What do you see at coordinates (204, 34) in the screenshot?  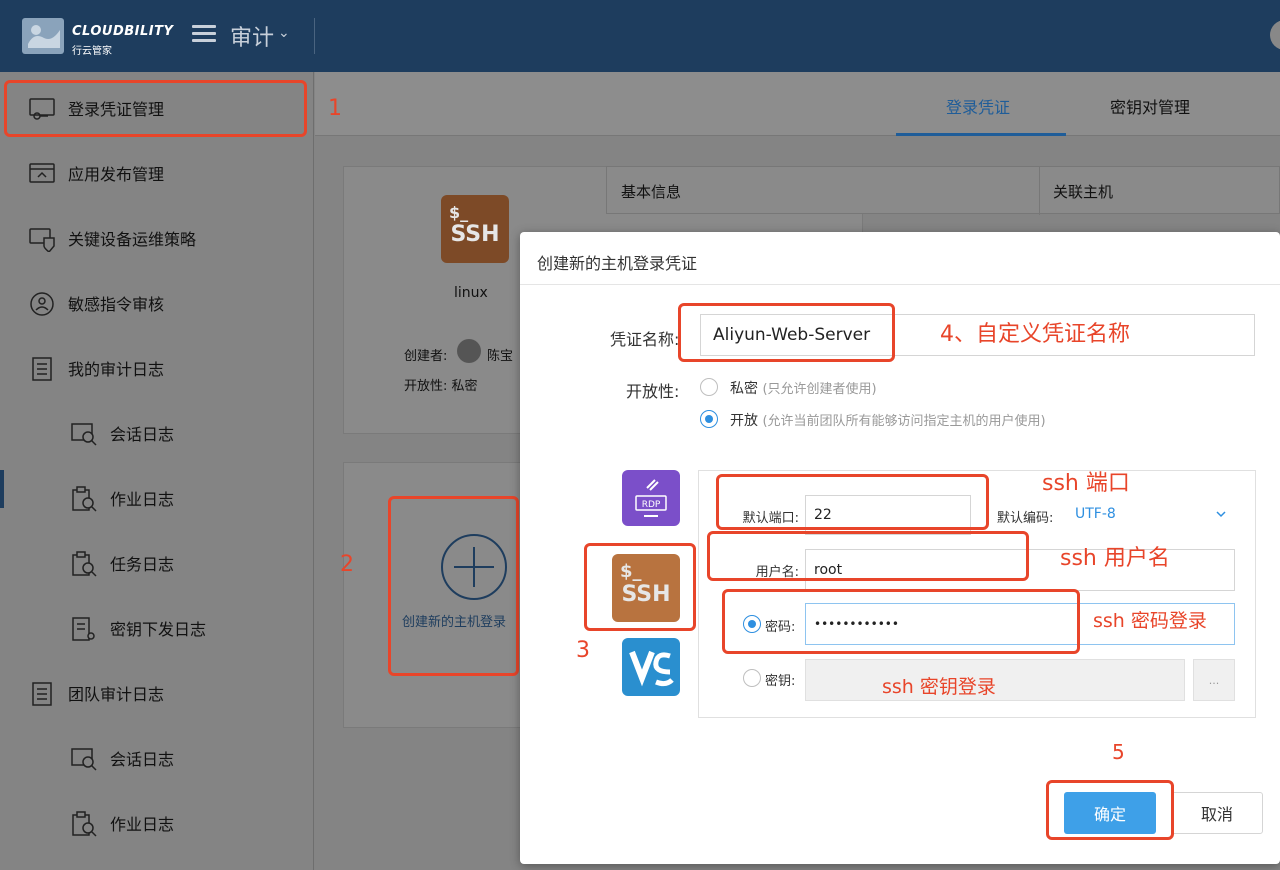 I see `hamburger-menu-icon` at bounding box center [204, 34].